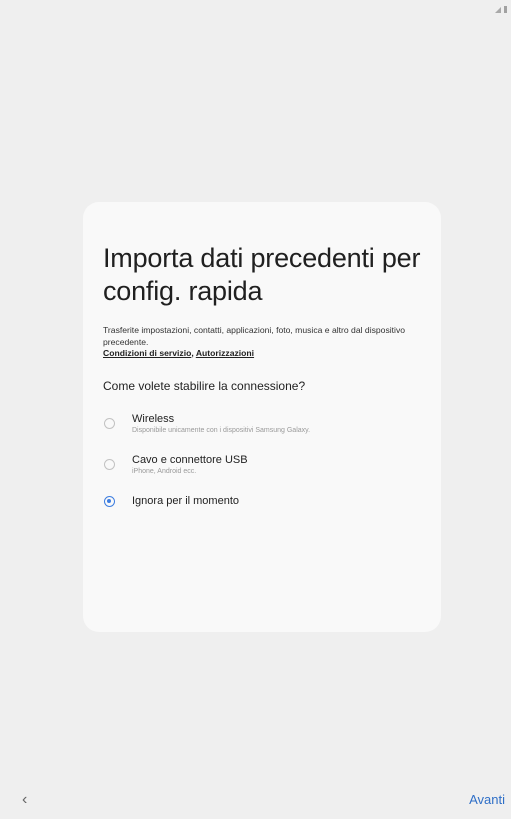 The width and height of the screenshot is (511, 819). I want to click on battery-icon, so click(505, 9).